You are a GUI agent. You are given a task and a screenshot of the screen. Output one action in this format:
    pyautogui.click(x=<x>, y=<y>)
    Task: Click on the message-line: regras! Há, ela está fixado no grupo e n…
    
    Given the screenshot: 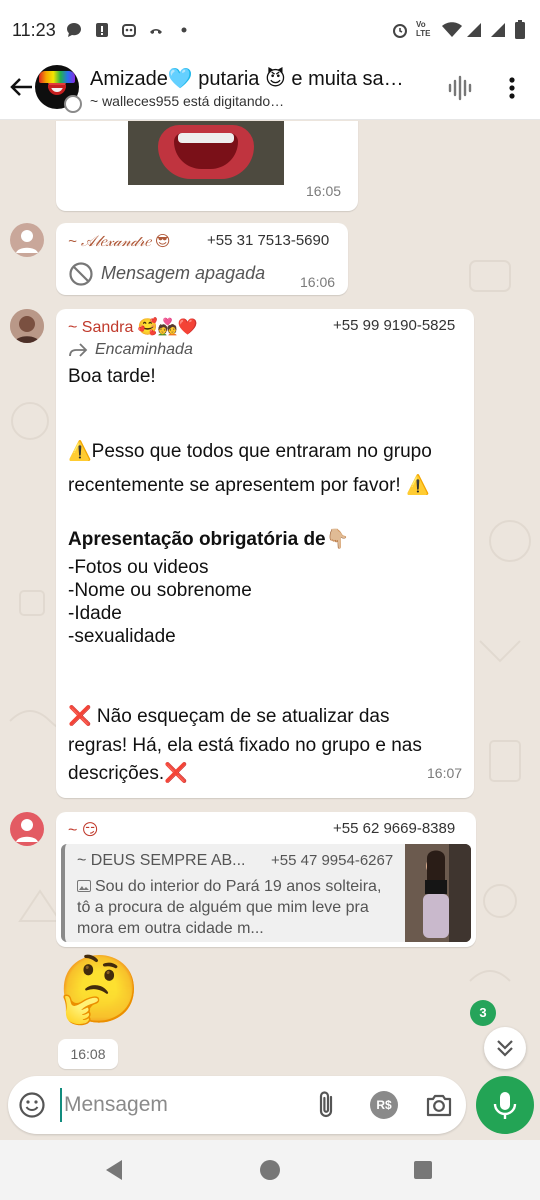 What is the action you would take?
    pyautogui.click(x=245, y=745)
    